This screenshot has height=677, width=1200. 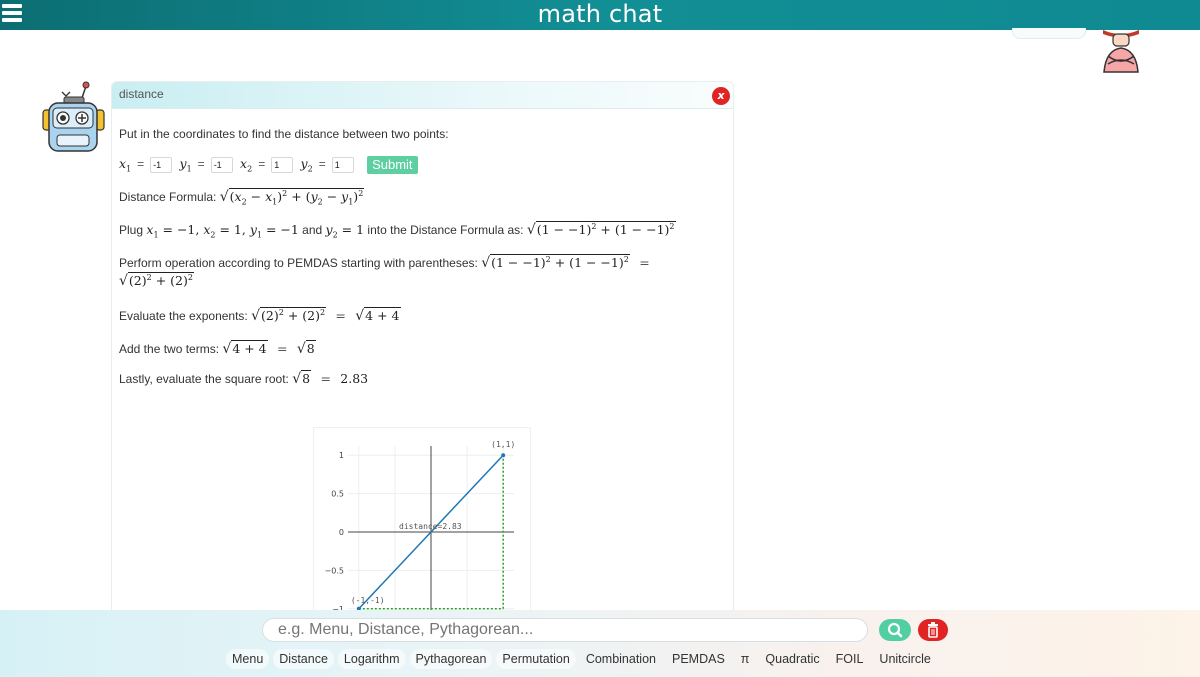 What do you see at coordinates (1049, 33) in the screenshot?
I see `header-tab` at bounding box center [1049, 33].